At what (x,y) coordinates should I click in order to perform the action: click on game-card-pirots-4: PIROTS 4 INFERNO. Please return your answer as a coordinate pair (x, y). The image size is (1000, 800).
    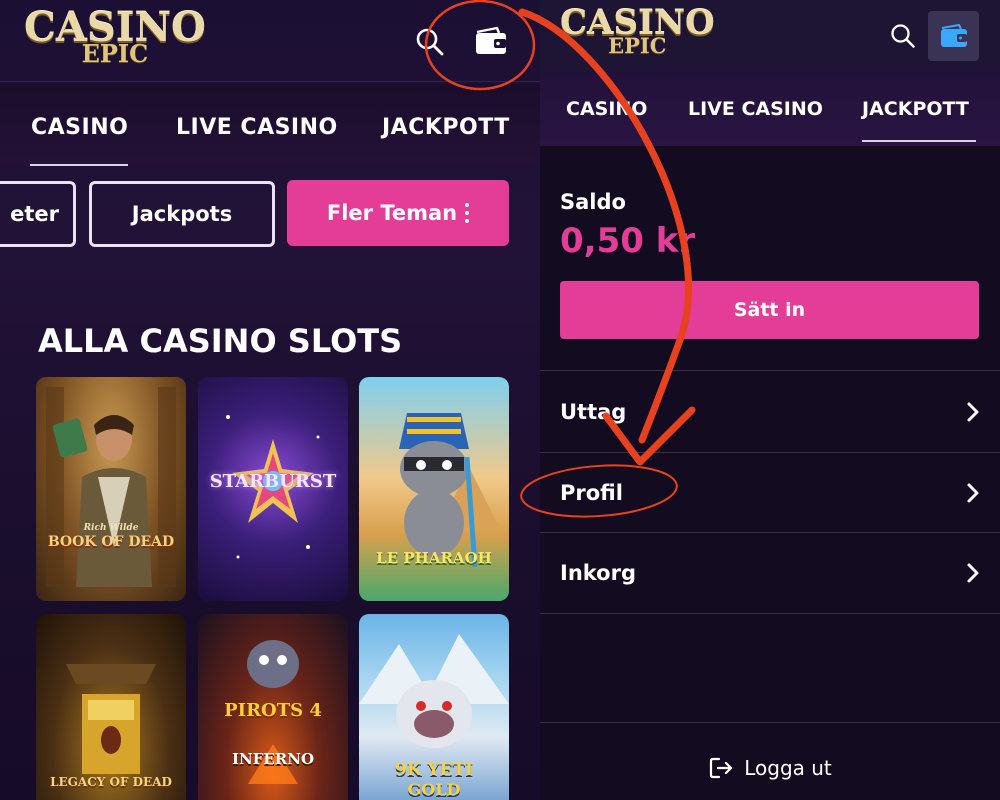
    Looking at the image, I should click on (273, 707).